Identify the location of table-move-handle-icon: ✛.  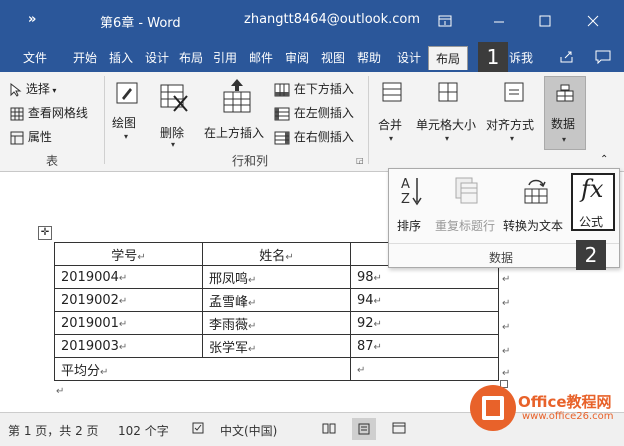
(45, 233).